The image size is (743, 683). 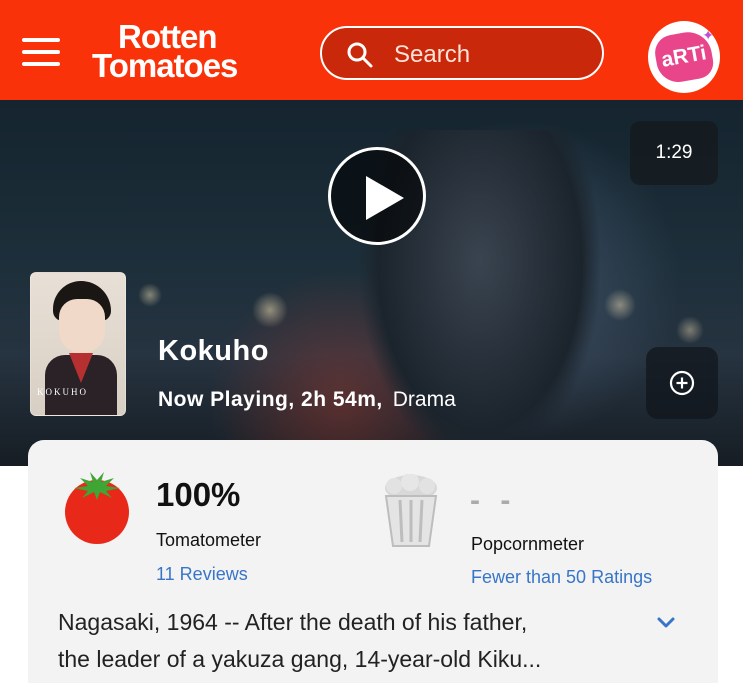 I want to click on movie-meta: Now Playing, 2h 54m, Drama, so click(x=307, y=400).